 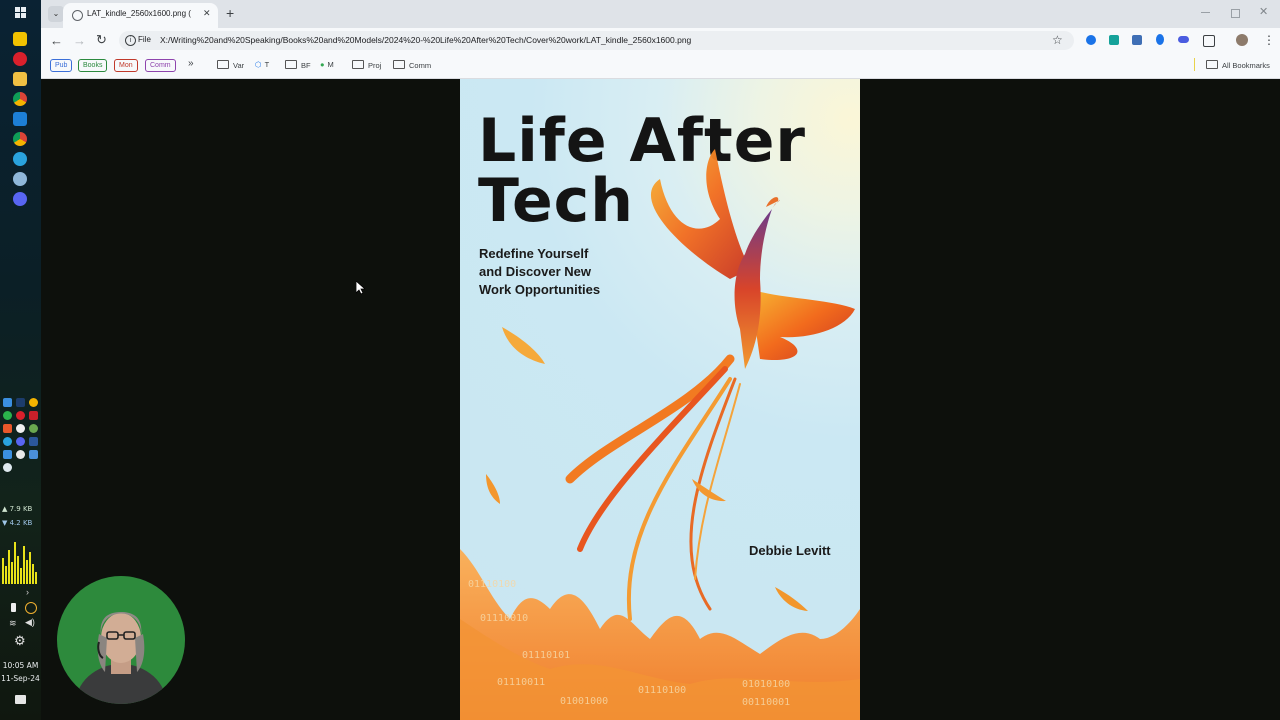 What do you see at coordinates (33, 402) in the screenshot?
I see `tray-chrome-icon` at bounding box center [33, 402].